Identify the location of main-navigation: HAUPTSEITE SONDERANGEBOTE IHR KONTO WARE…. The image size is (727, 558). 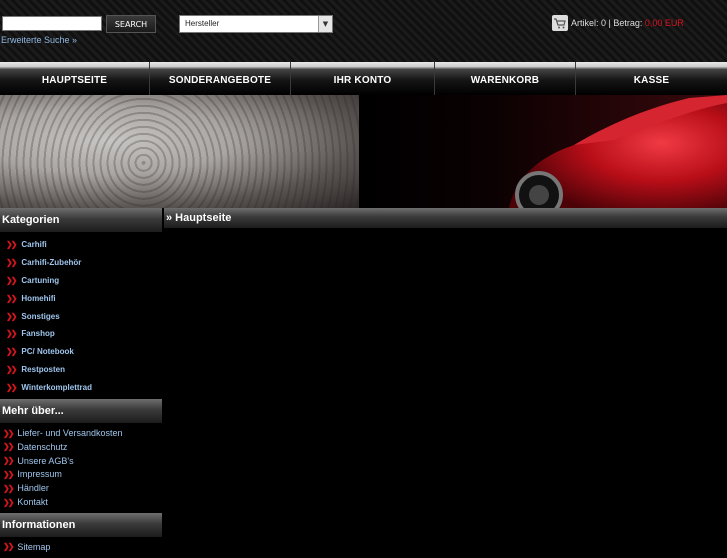
(363, 78).